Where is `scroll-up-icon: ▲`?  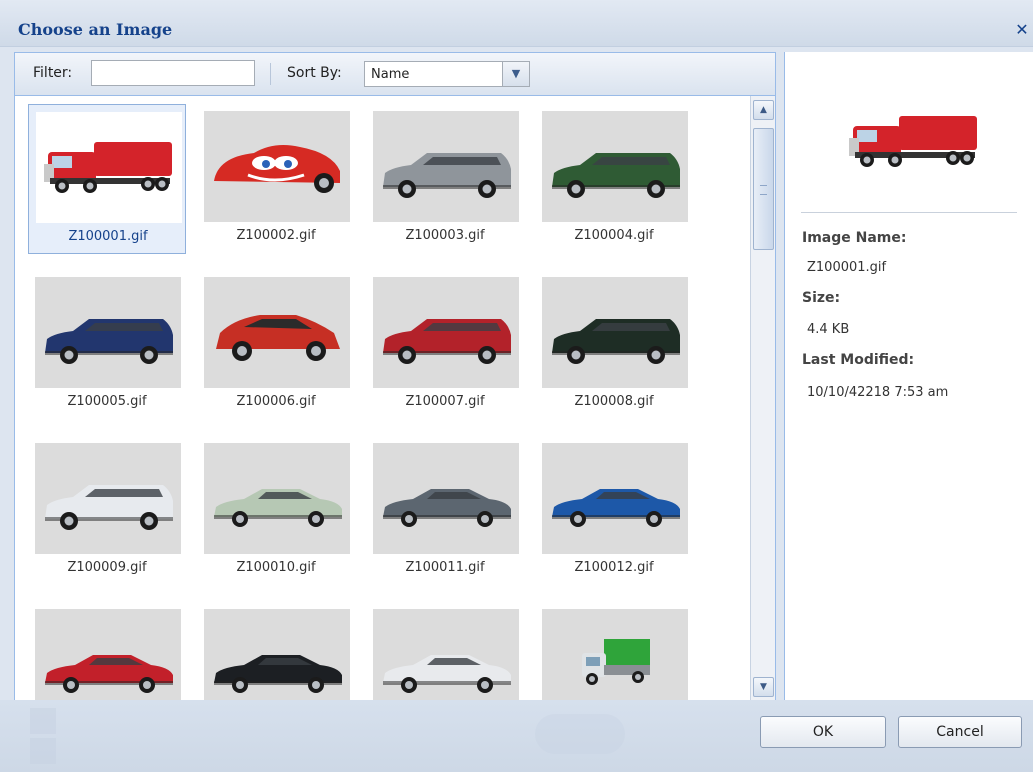
scroll-up-icon: ▲ is located at coordinates (763, 110).